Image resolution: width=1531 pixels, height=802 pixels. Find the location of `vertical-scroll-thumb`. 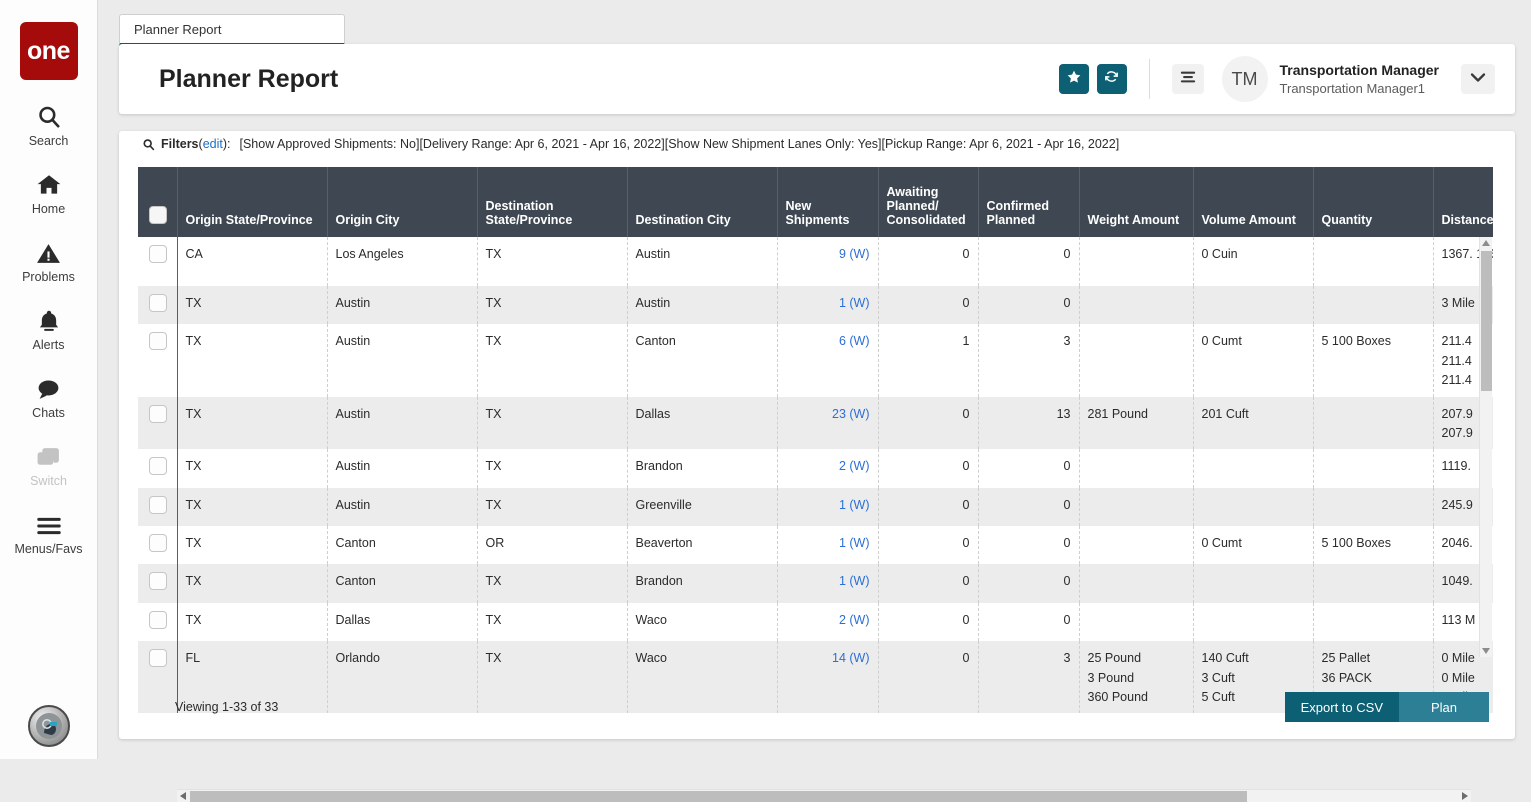

vertical-scroll-thumb is located at coordinates (1486, 321).